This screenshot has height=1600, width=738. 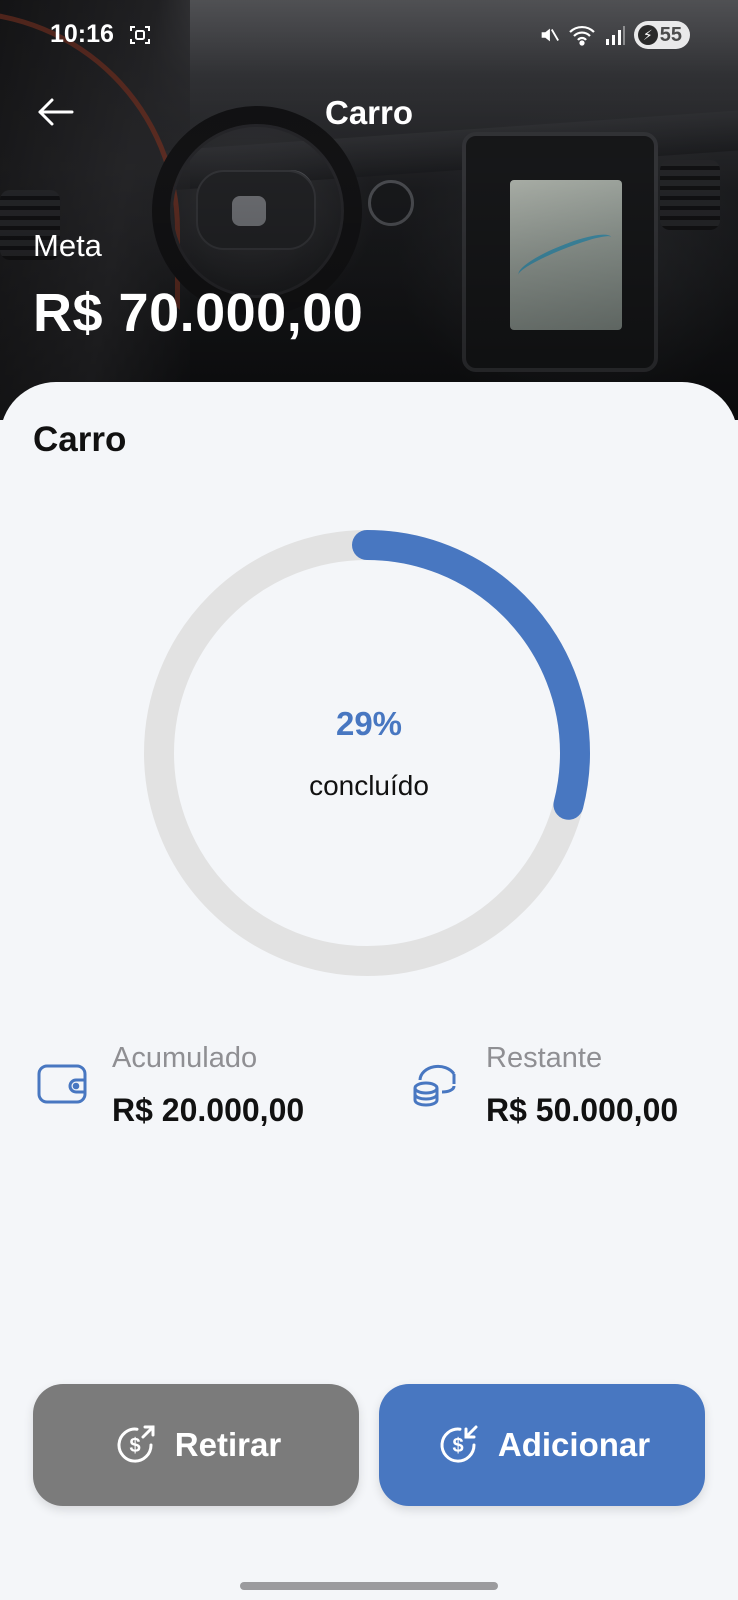 I want to click on signal-icon, so click(x=615, y=35).